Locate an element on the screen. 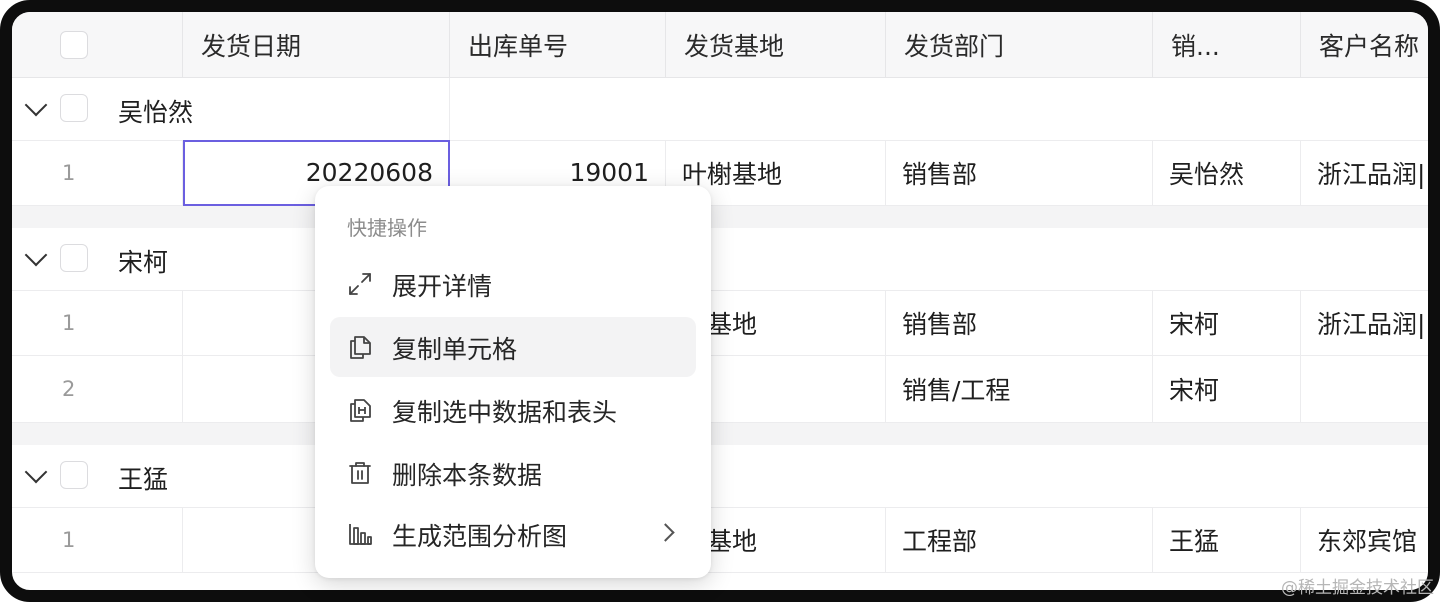  menu-item-copy-cell: 复制单元格 is located at coordinates (513, 347).